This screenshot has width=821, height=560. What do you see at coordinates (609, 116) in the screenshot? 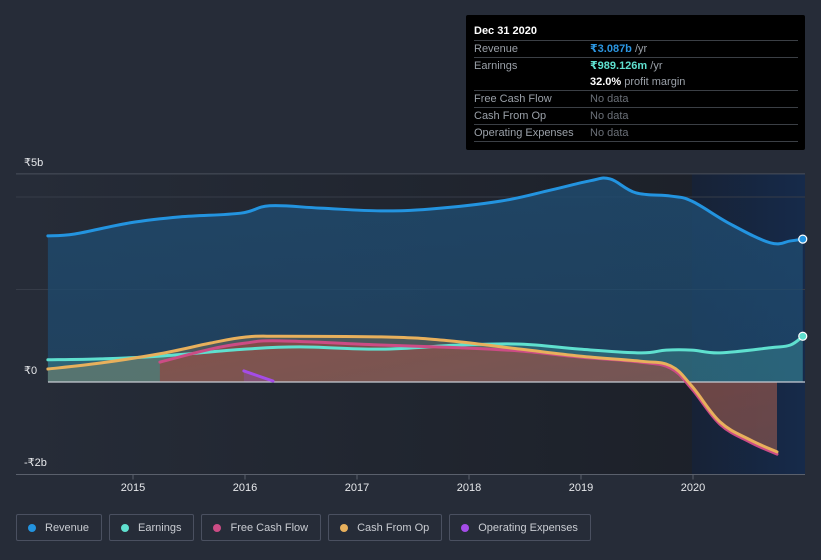
I see `cfo-value: No data` at bounding box center [609, 116].